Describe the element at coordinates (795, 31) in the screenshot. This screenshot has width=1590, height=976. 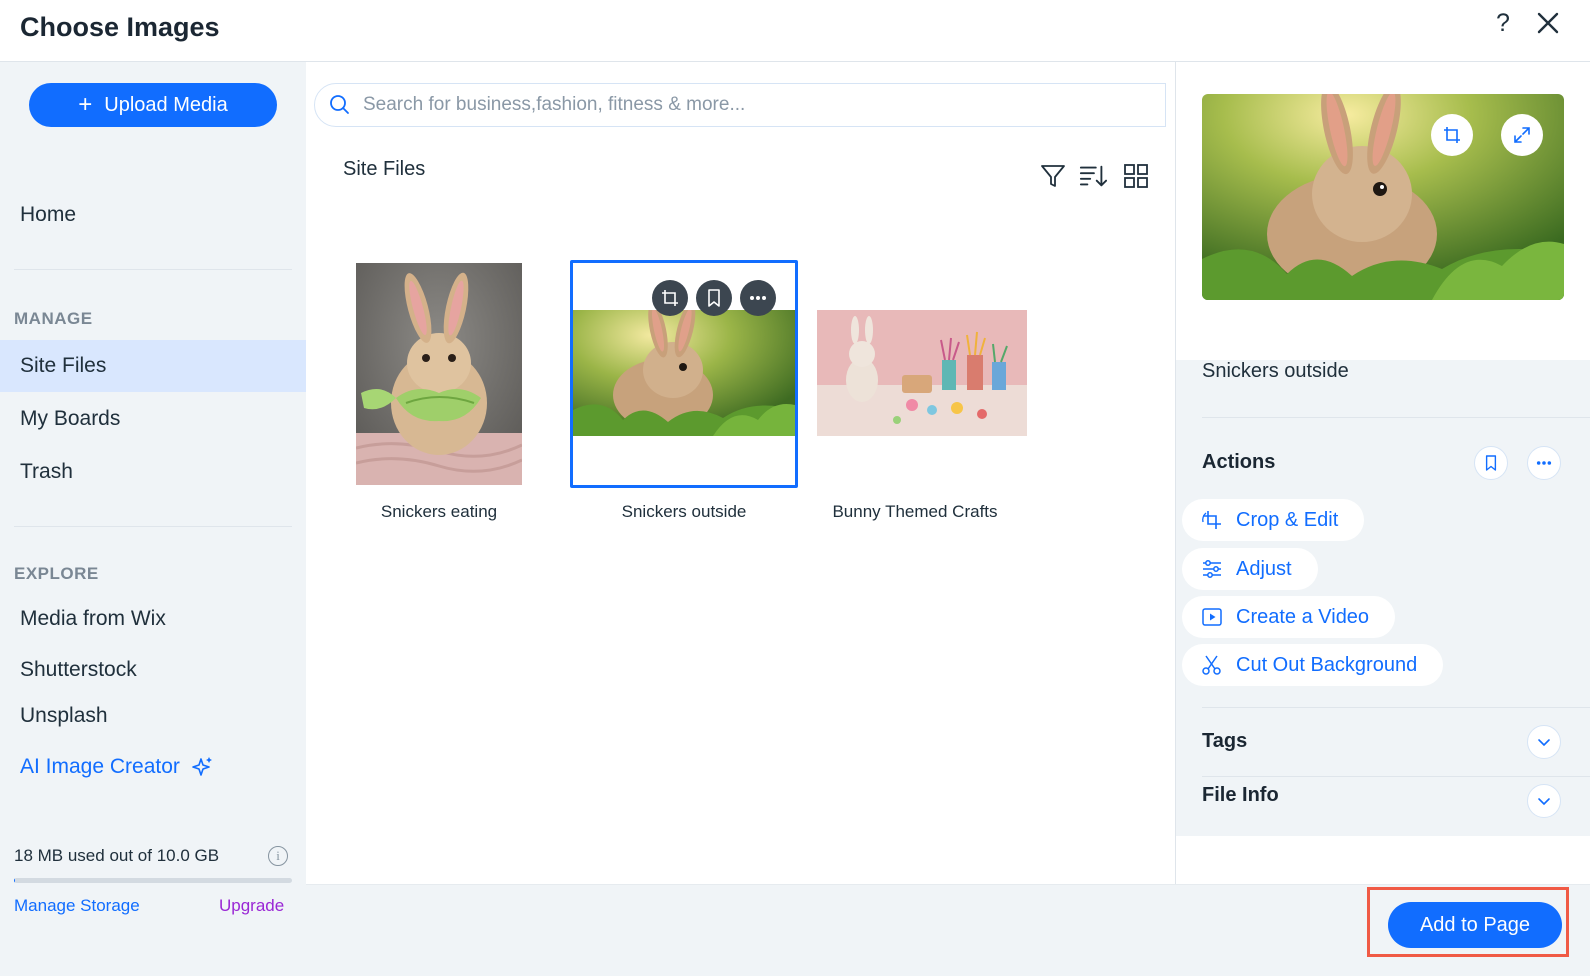
I see `dialog-header: Choose Images ?` at that location.